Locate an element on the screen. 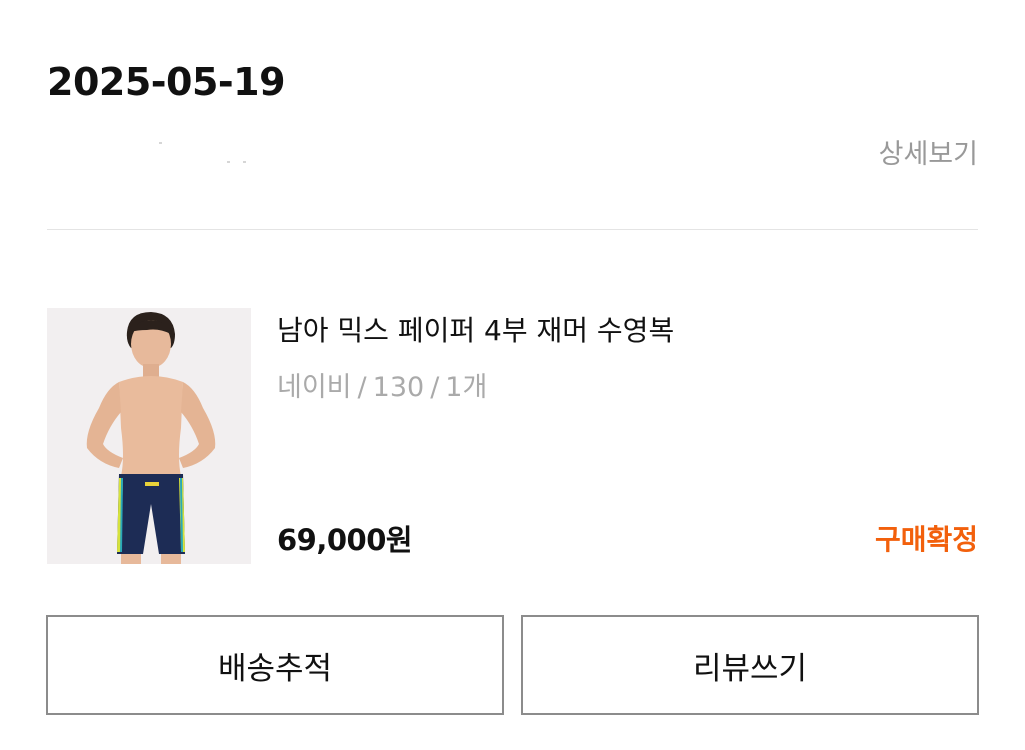  product-thumbnail is located at coordinates (149, 436).